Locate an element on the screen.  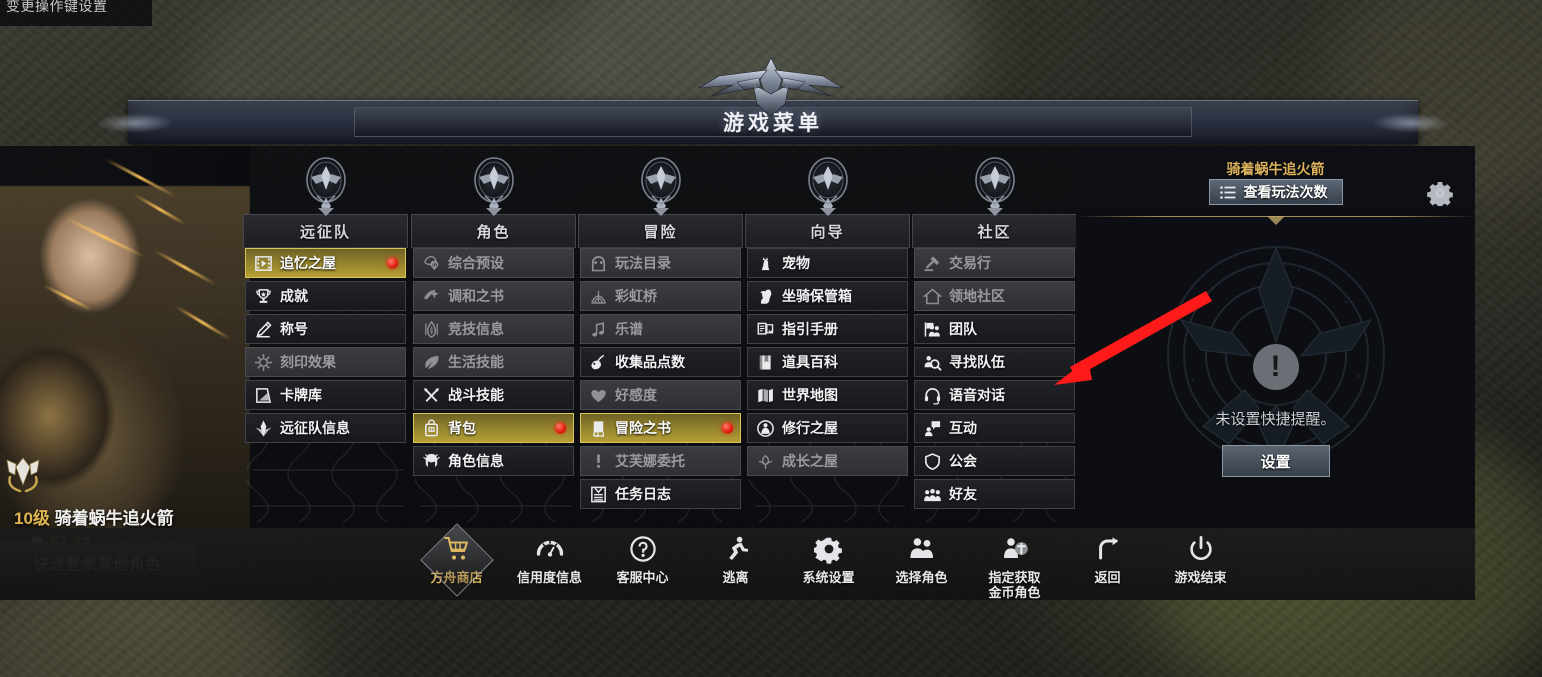
trophy-icon is located at coordinates (263, 295).